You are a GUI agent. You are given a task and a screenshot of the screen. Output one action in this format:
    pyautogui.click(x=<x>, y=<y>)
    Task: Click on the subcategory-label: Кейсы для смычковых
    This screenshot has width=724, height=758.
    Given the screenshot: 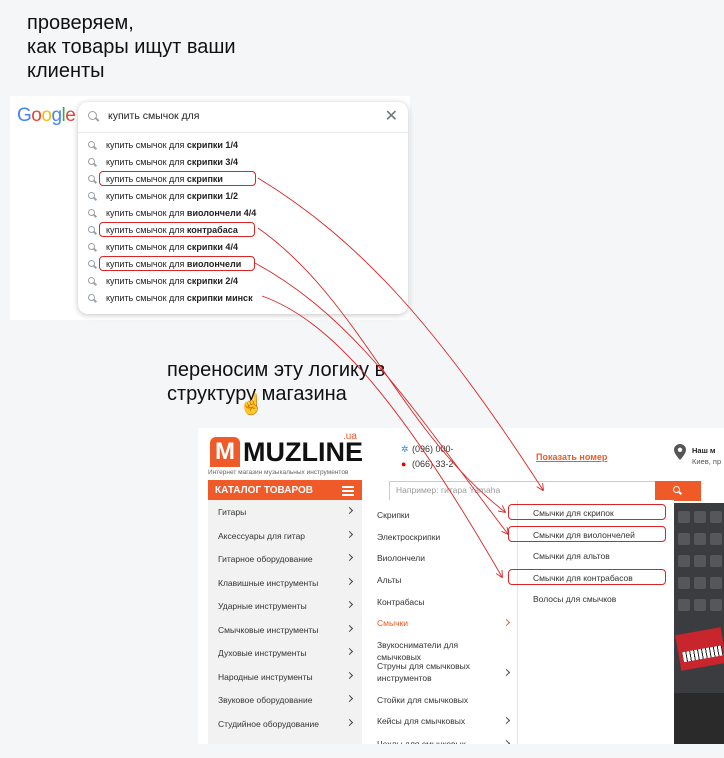 What is the action you would take?
    pyautogui.click(x=421, y=721)
    